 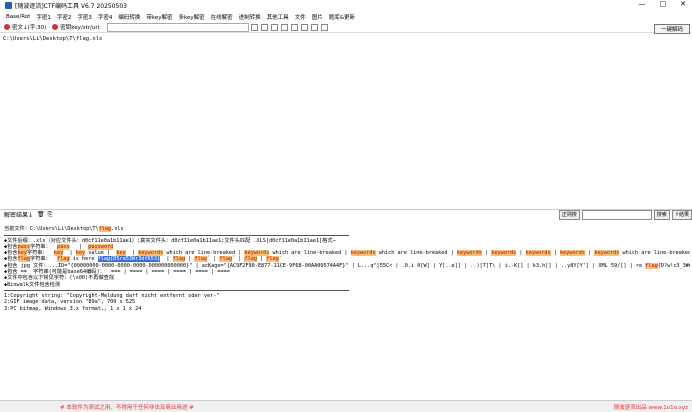 I want to click on toolbar: 密文↓(字:30) 密钥key/str/url:, so click(x=346, y=27).